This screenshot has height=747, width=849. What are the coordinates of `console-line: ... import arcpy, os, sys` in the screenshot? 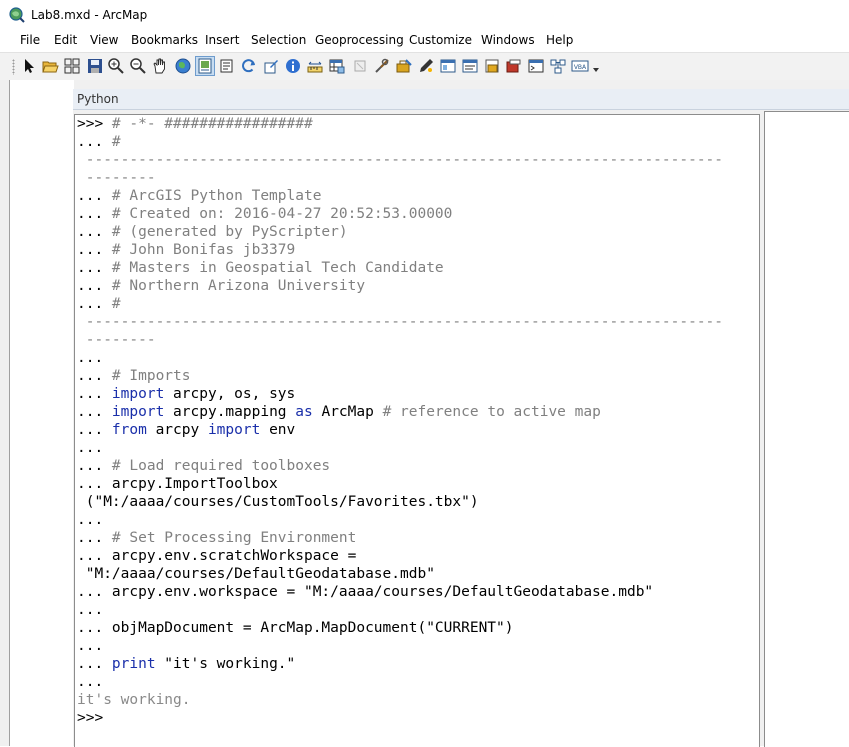 It's located at (418, 394).